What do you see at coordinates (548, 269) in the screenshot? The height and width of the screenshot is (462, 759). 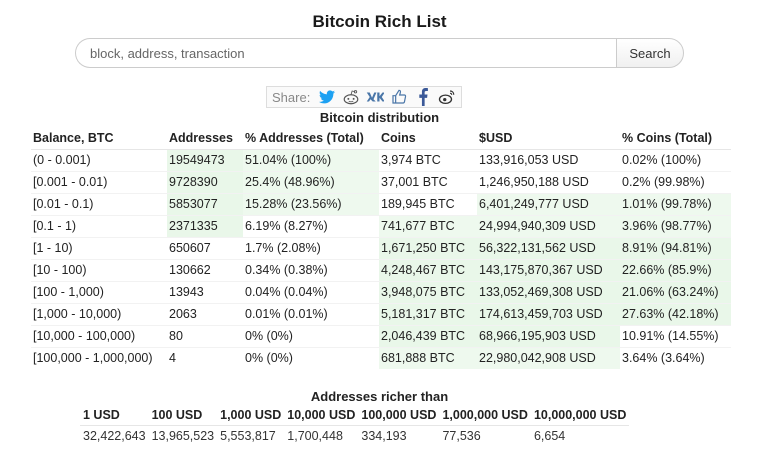 I see `cell-usd: 143,175,870,367 USD` at bounding box center [548, 269].